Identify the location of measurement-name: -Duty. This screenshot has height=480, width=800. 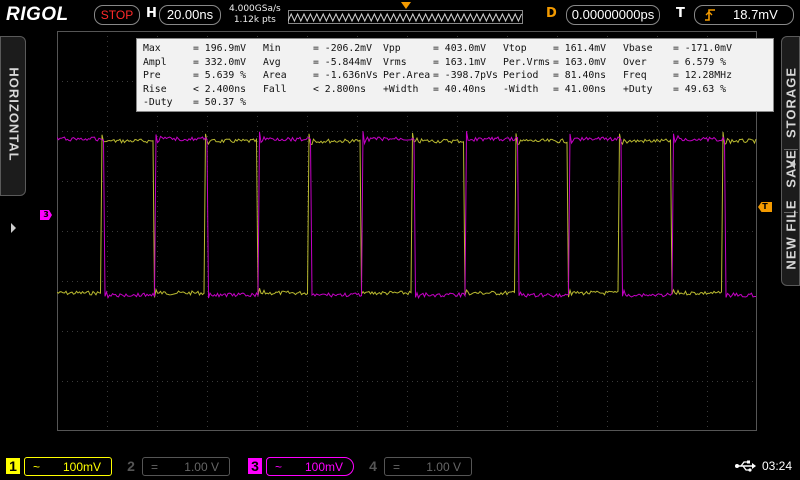
(158, 103).